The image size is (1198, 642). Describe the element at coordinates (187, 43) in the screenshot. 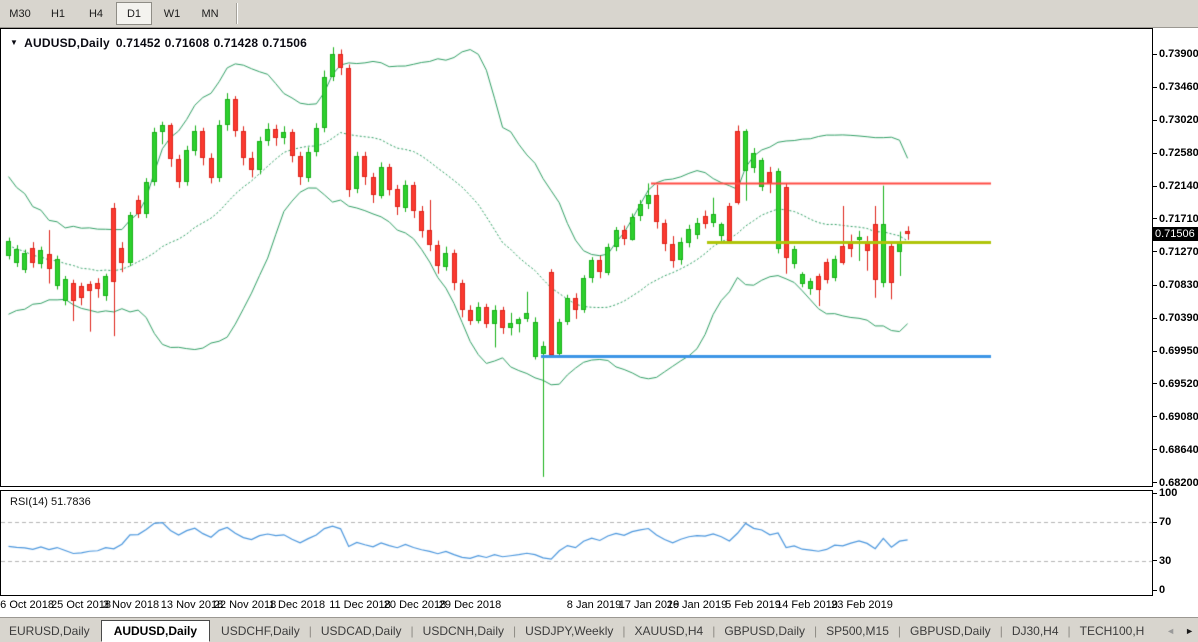

I see `ohlc-high: 0.71608` at that location.